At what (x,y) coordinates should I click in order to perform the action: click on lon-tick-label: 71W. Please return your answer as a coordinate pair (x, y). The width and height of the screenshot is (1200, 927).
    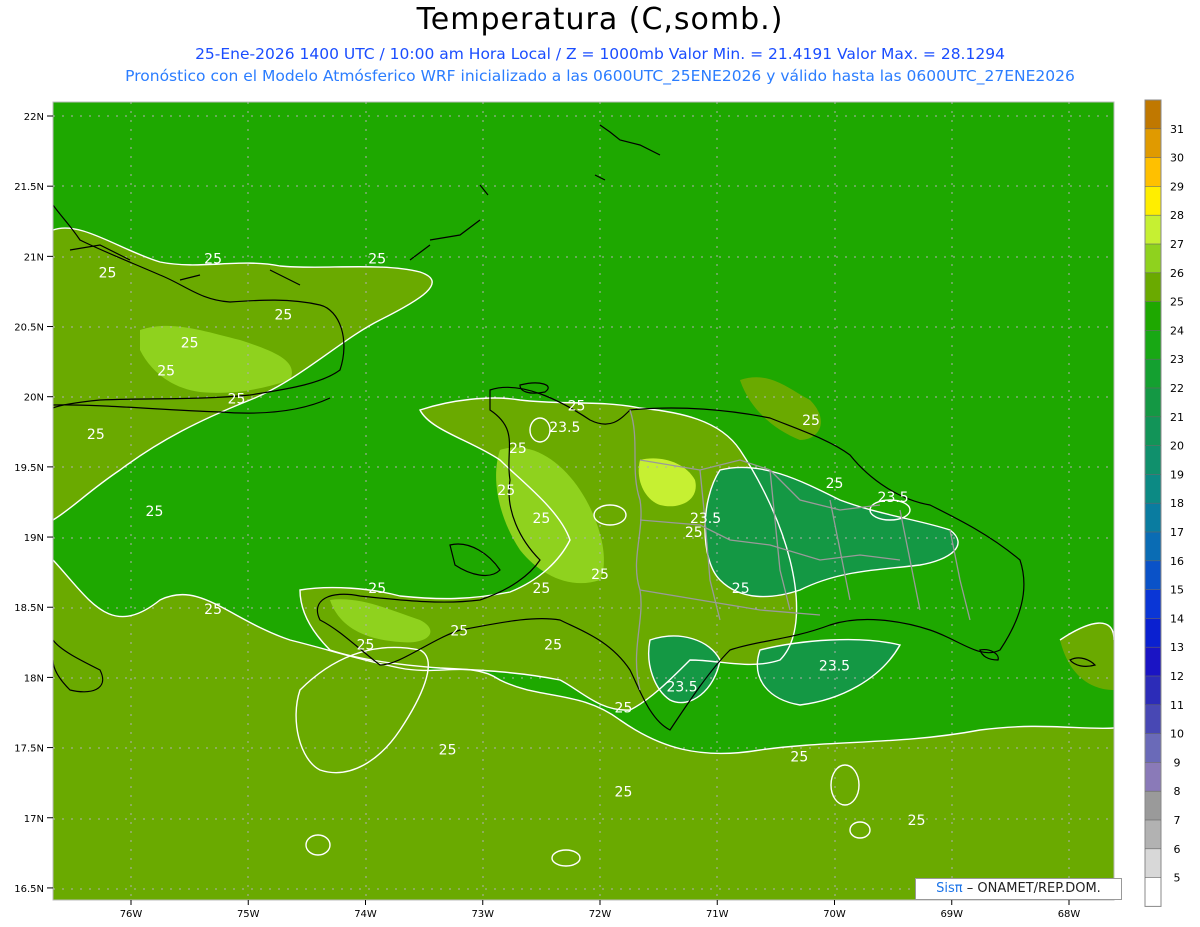
    Looking at the image, I should click on (717, 914).